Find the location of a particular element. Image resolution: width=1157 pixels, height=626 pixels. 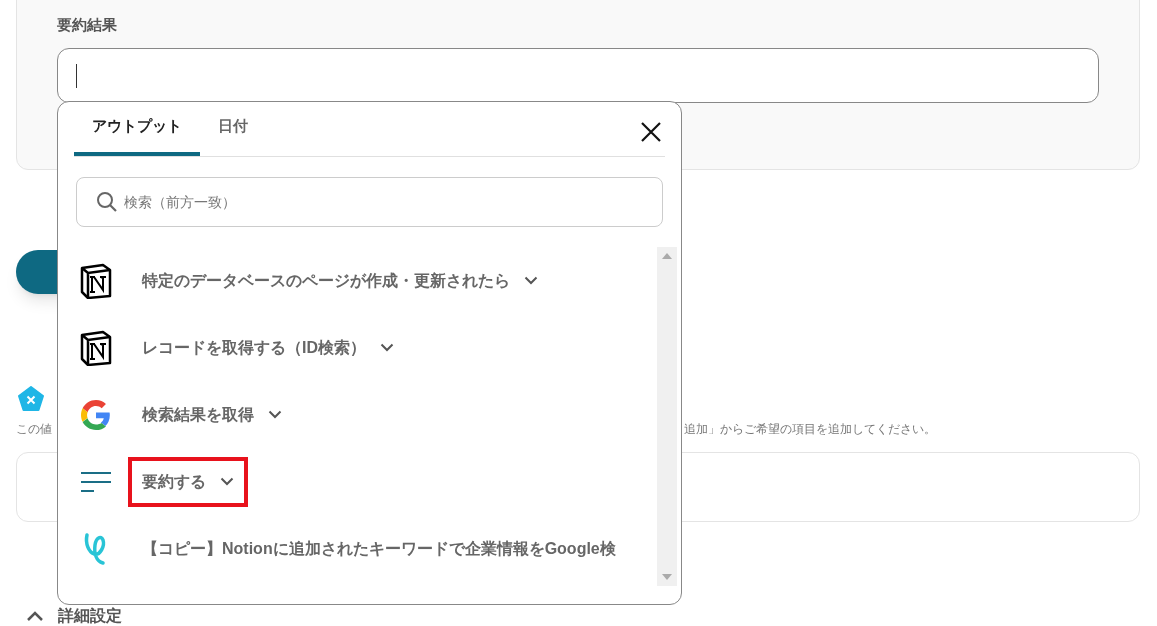

chevron-up-icon is located at coordinates (35, 616).